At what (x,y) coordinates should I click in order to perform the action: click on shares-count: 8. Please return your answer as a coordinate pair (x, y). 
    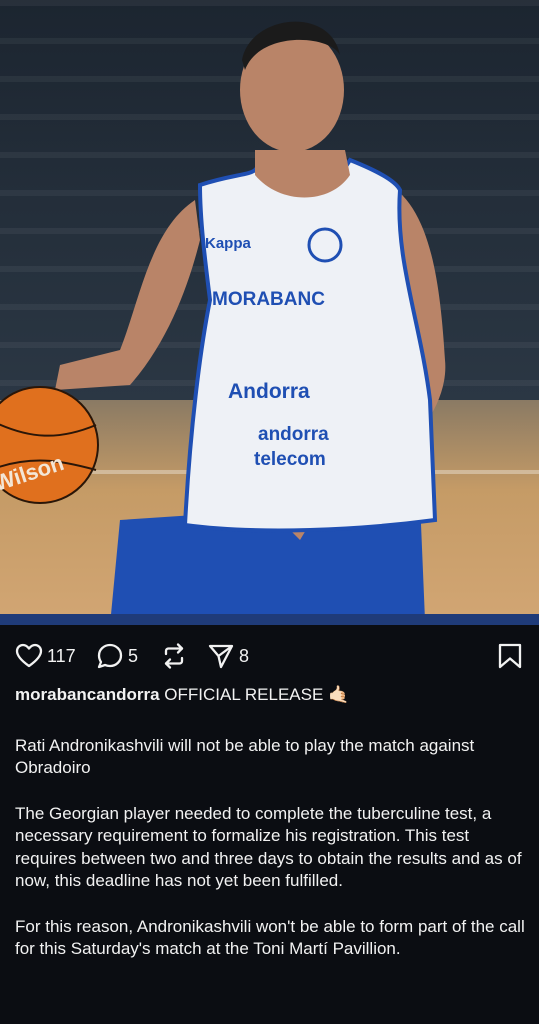
    Looking at the image, I should click on (244, 656).